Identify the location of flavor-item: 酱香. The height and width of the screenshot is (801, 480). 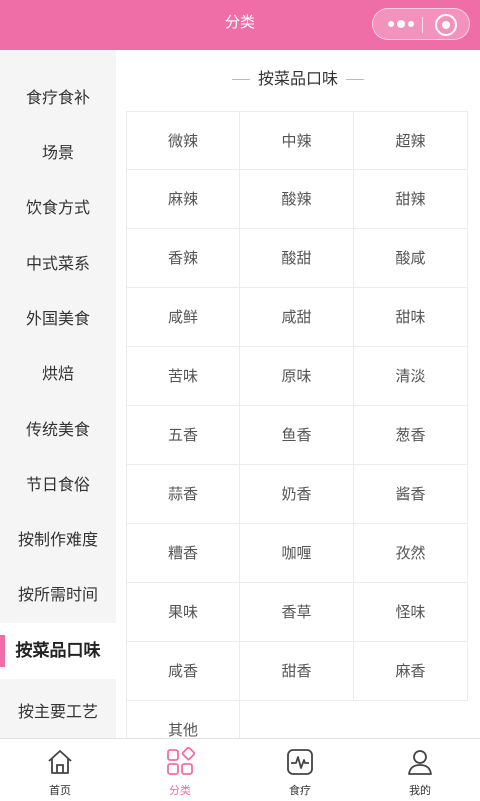
(411, 494).